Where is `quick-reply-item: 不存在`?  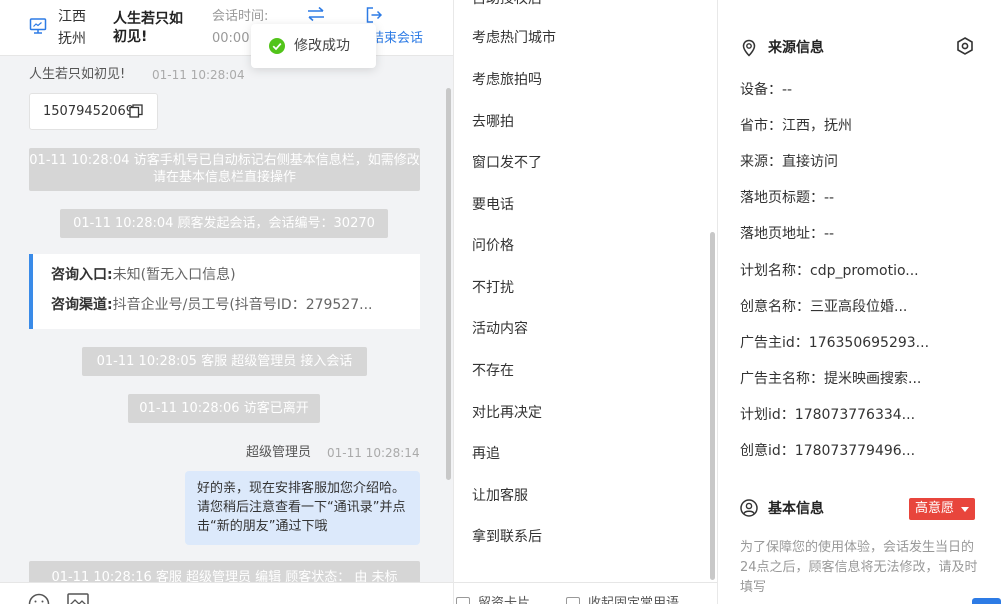
quick-reply-item: 不存在 is located at coordinates (493, 371).